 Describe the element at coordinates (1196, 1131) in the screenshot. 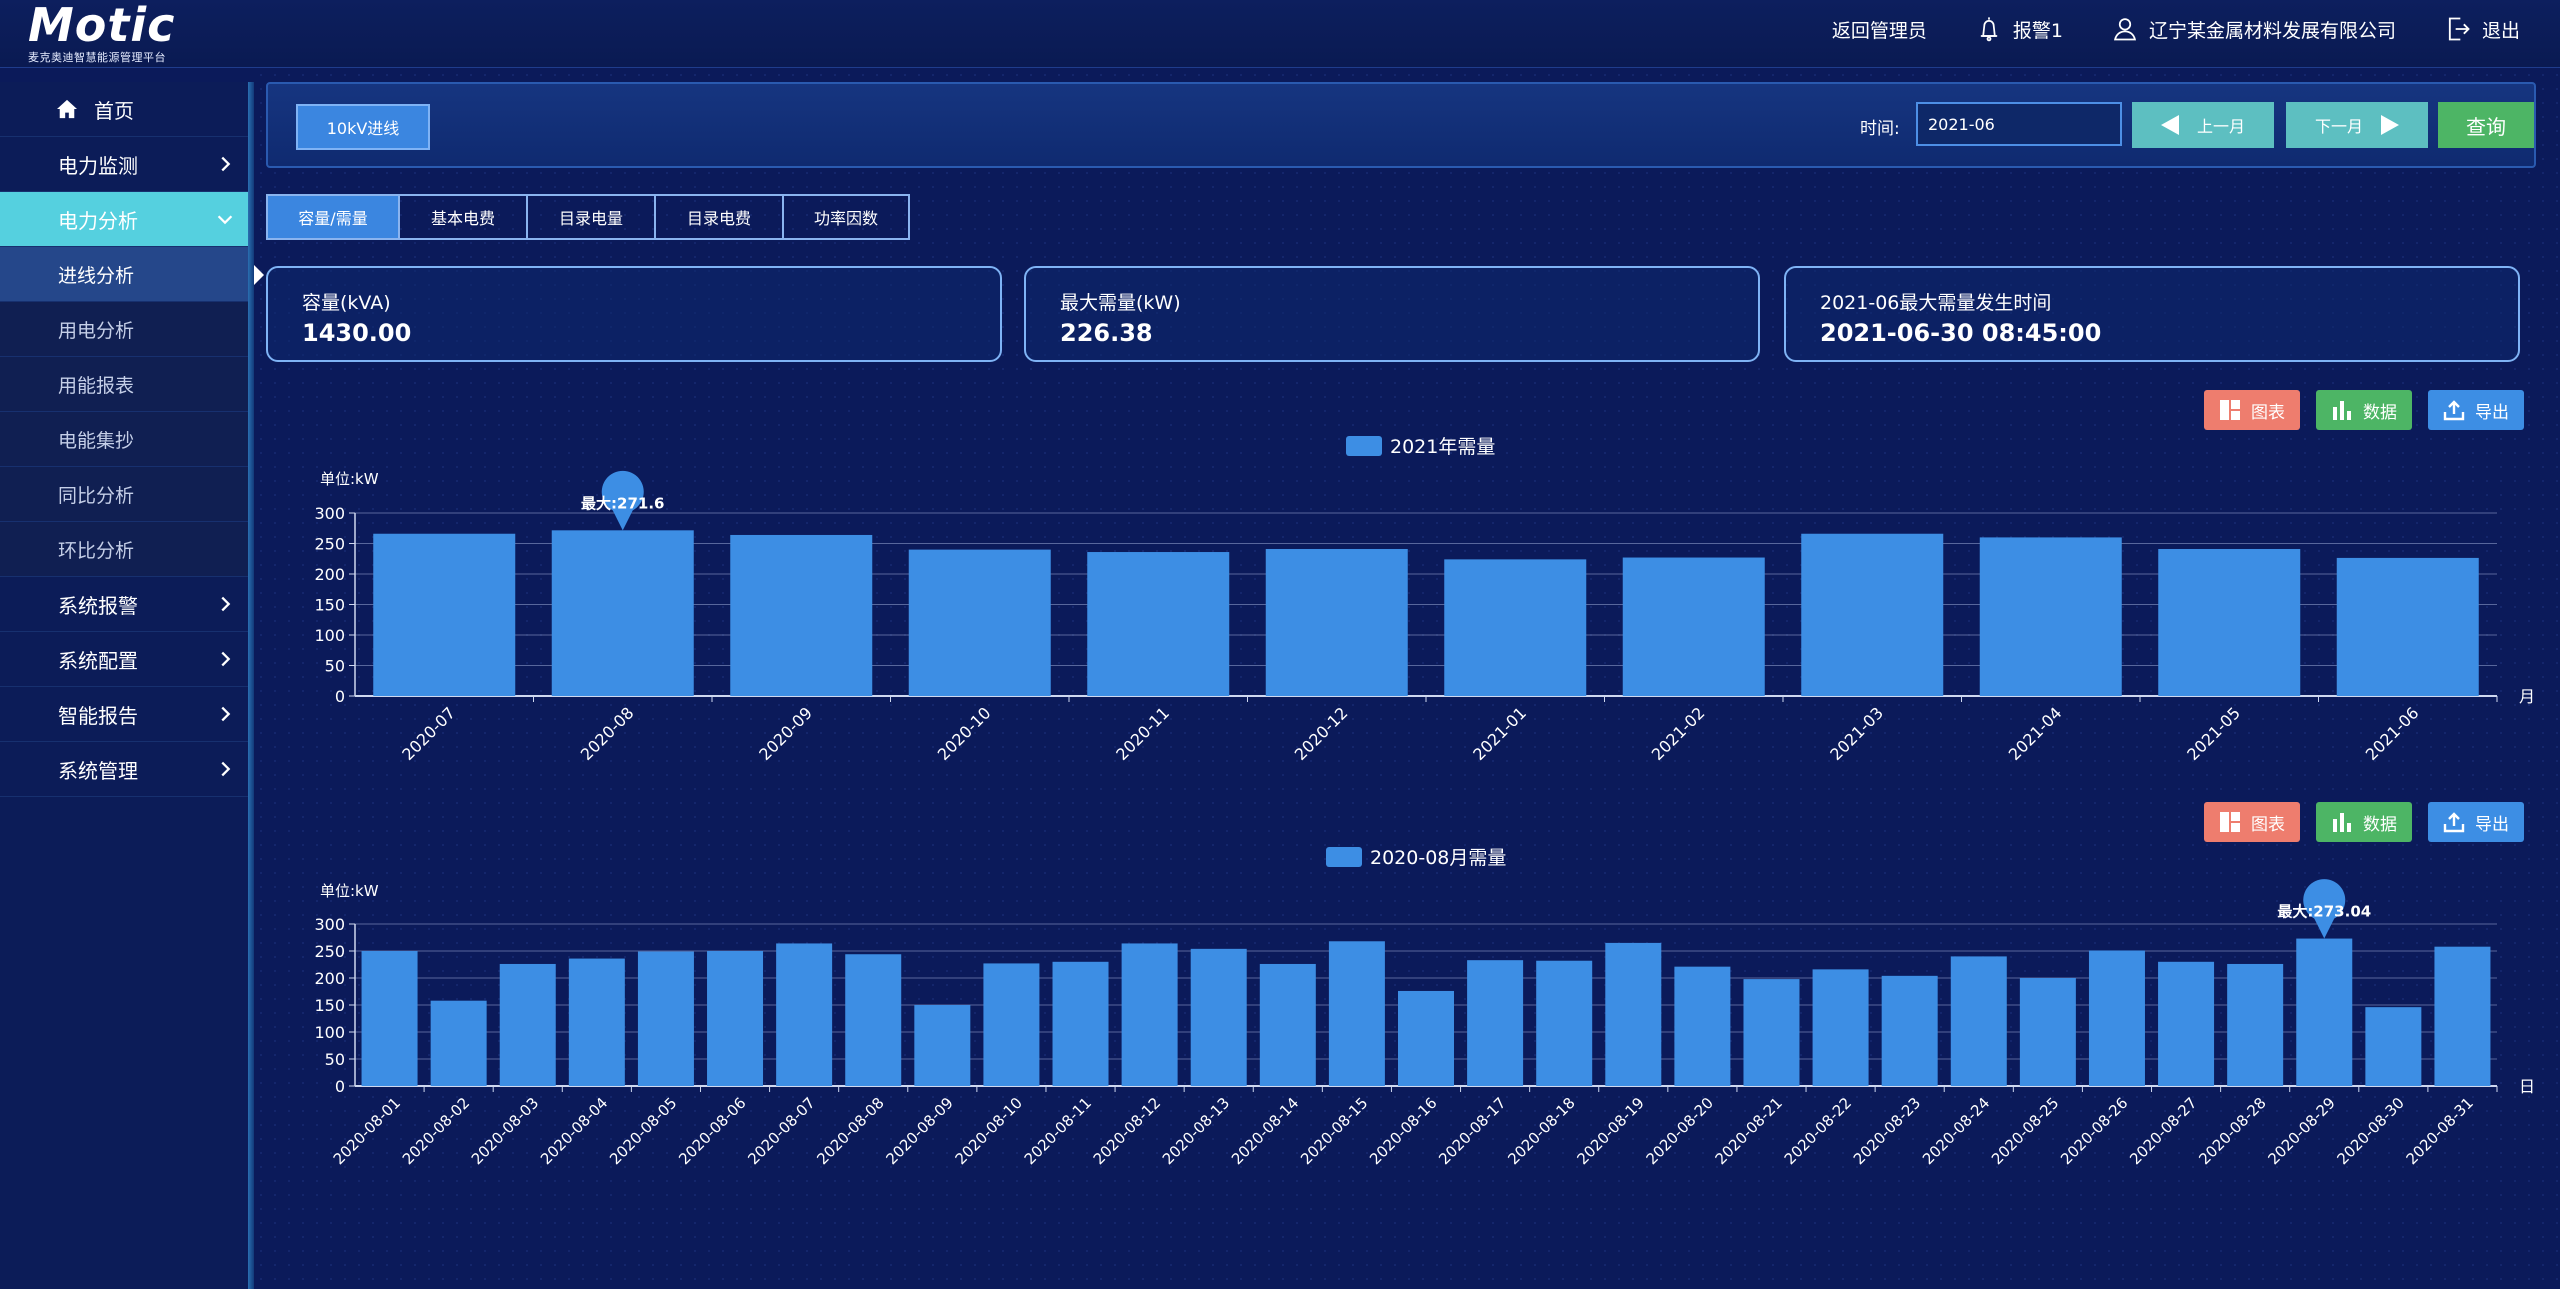

I see `x-tick-label: 2020-08-13` at that location.